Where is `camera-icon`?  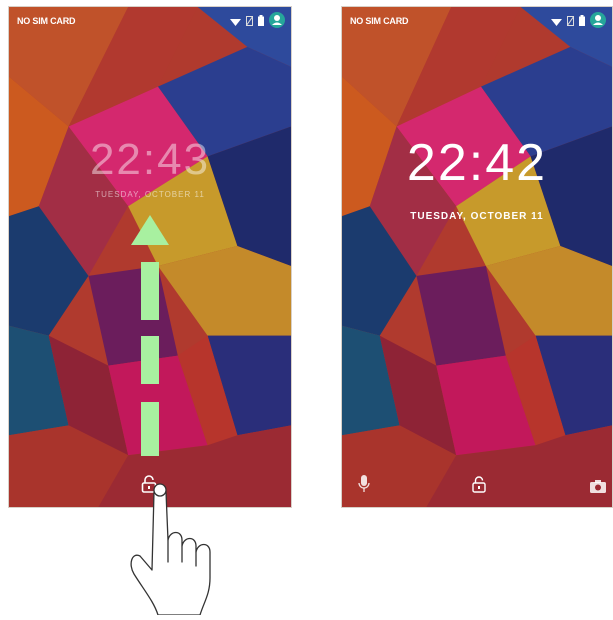
camera-icon is located at coordinates (598, 486).